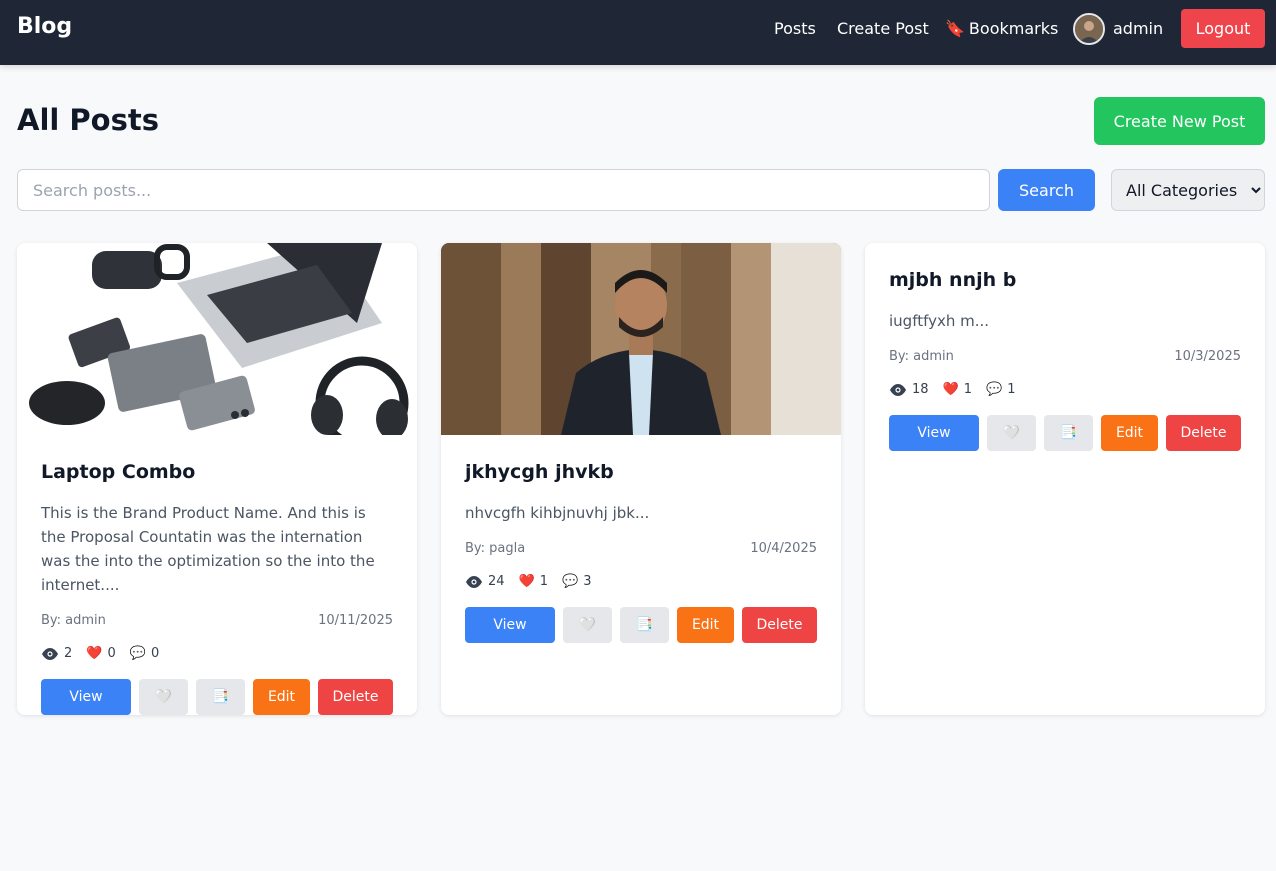 The image size is (1276, 871). What do you see at coordinates (68, 653) in the screenshot?
I see `views-count: 2` at bounding box center [68, 653].